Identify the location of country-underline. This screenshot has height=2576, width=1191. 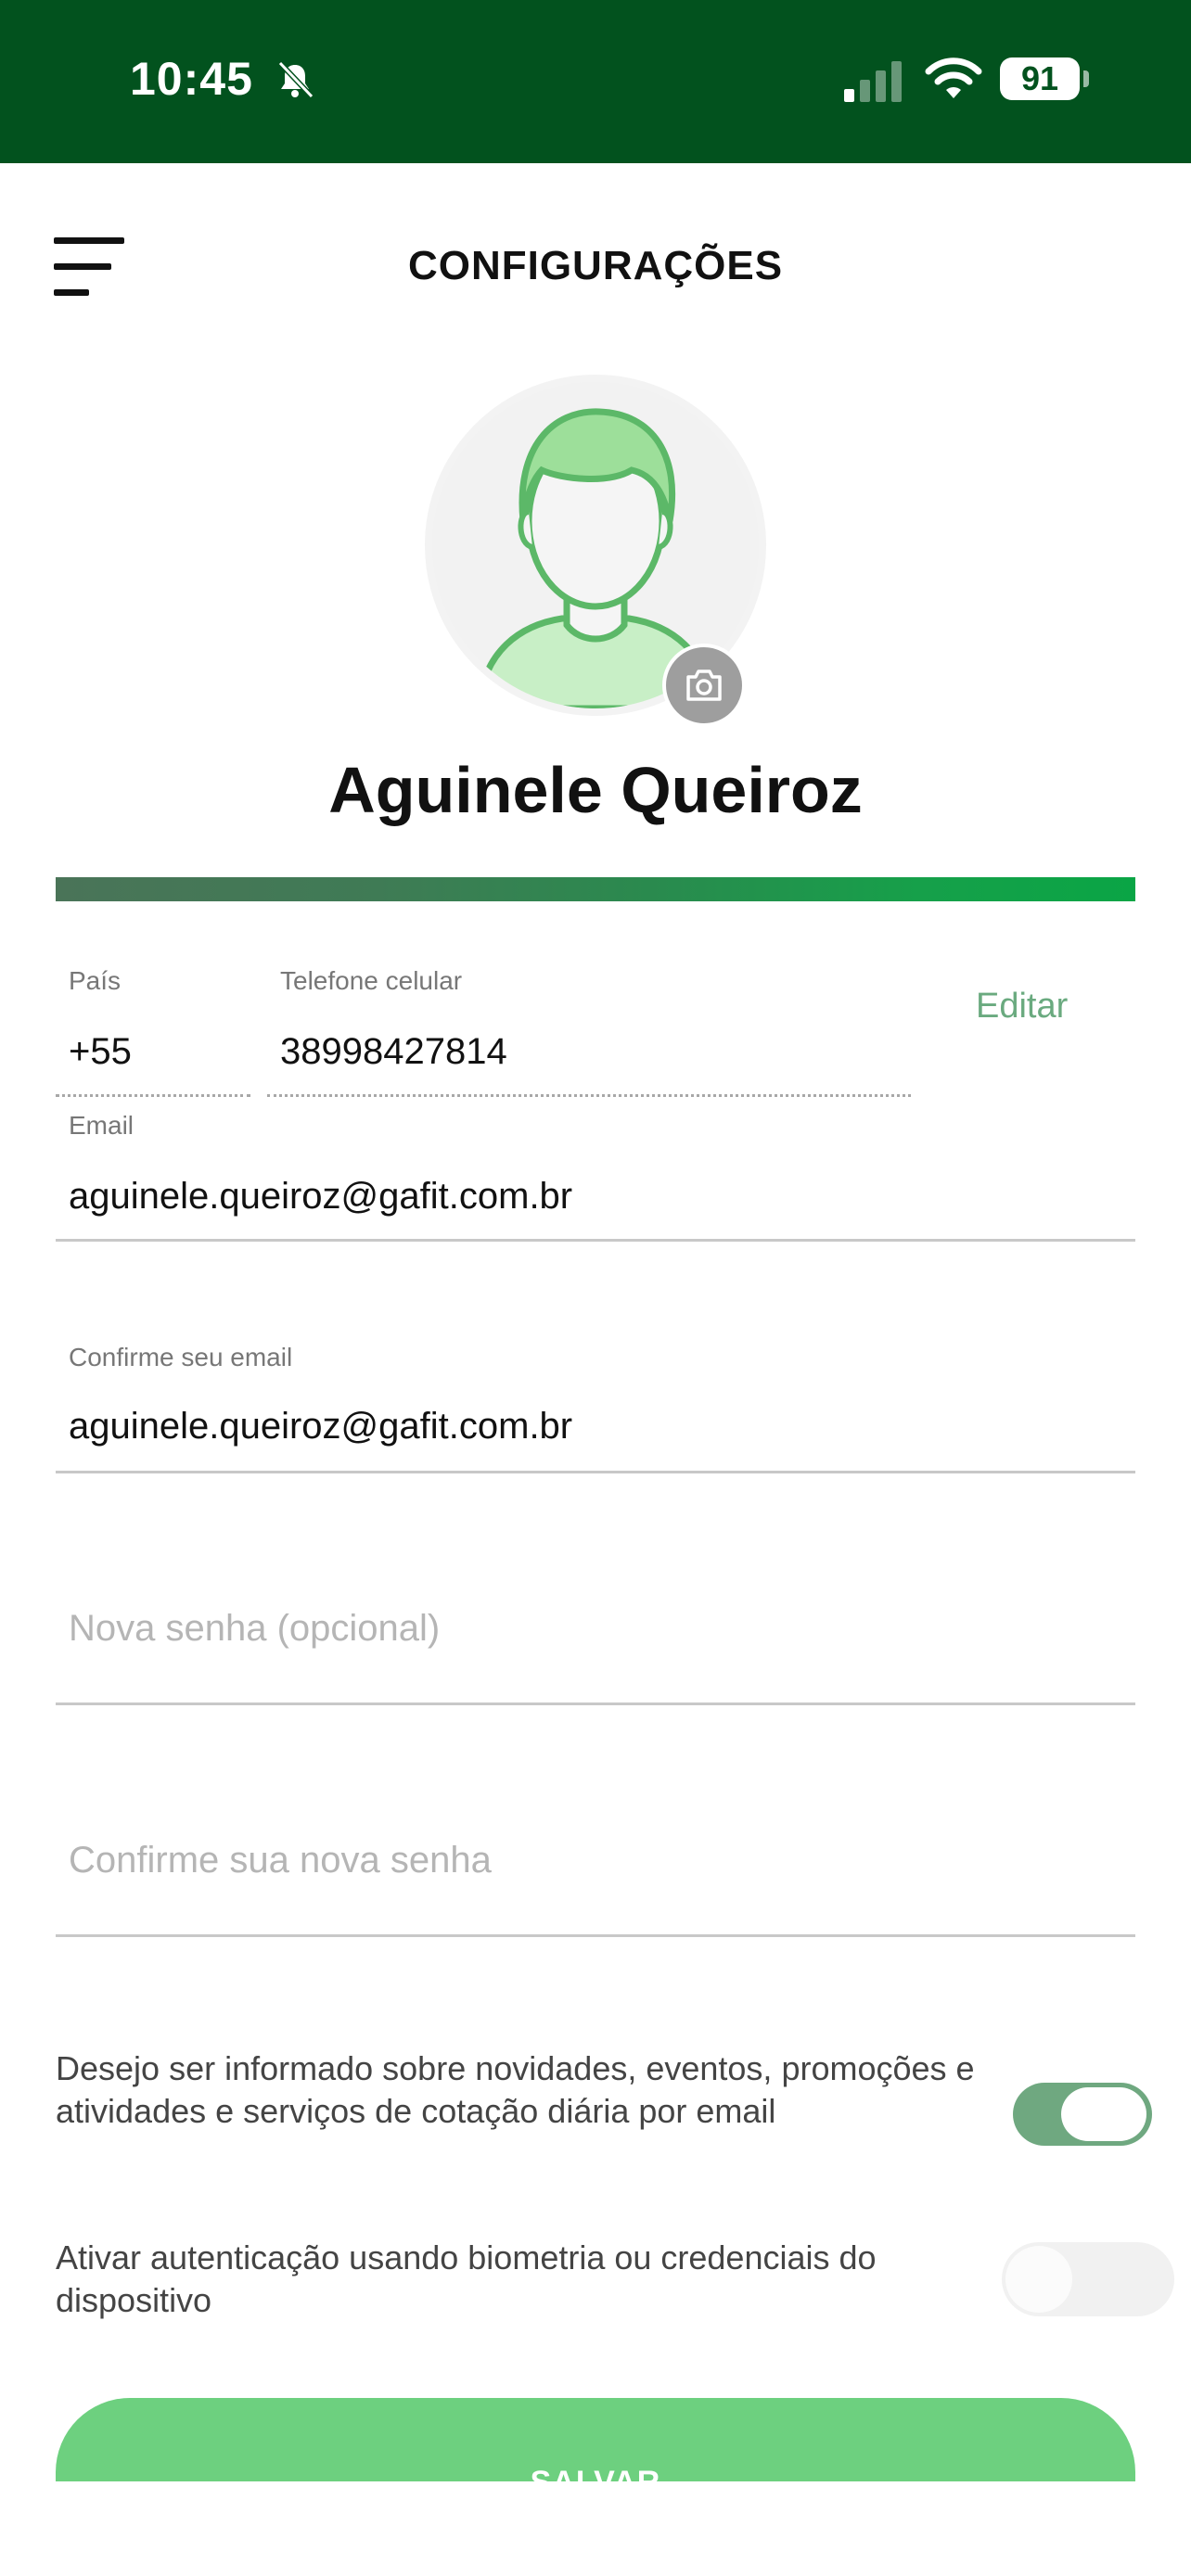
(153, 1096).